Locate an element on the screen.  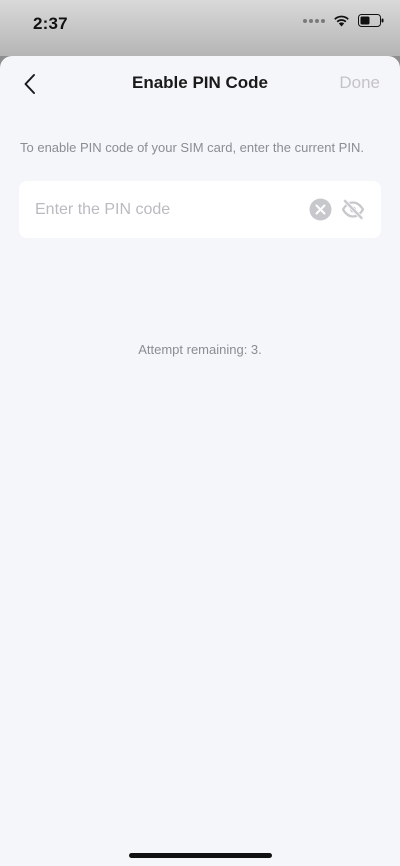
clear-circle-icon is located at coordinates (320, 209).